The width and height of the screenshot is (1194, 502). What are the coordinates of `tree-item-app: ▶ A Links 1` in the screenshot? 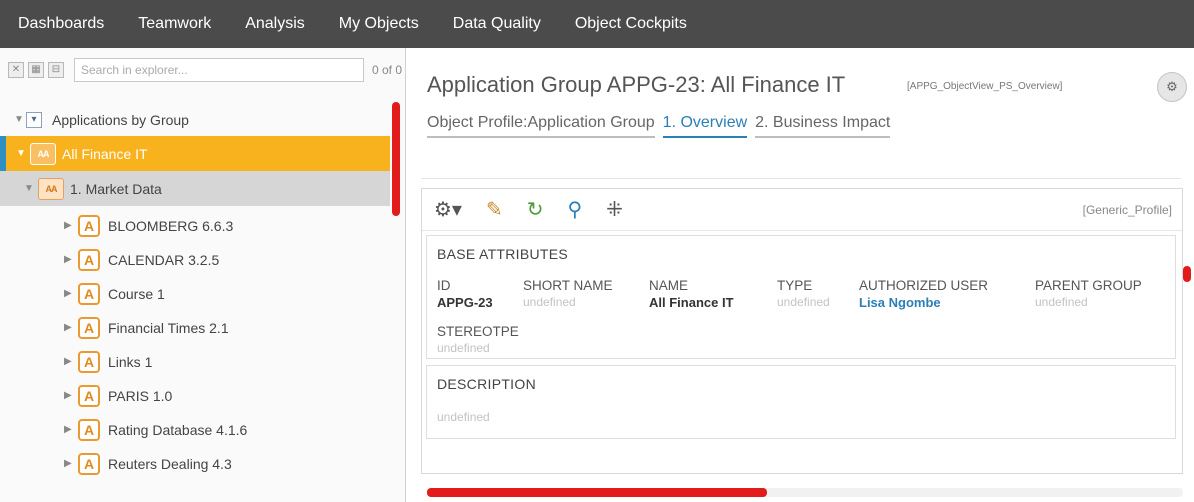 It's located at (195, 361).